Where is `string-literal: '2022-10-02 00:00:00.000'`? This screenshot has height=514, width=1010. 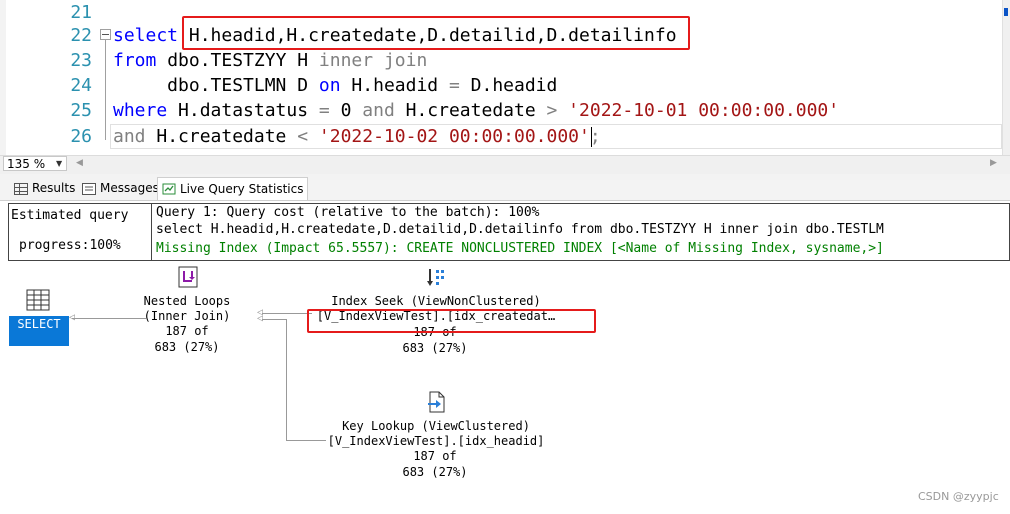 string-literal: '2022-10-02 00:00:00.000' is located at coordinates (449, 136).